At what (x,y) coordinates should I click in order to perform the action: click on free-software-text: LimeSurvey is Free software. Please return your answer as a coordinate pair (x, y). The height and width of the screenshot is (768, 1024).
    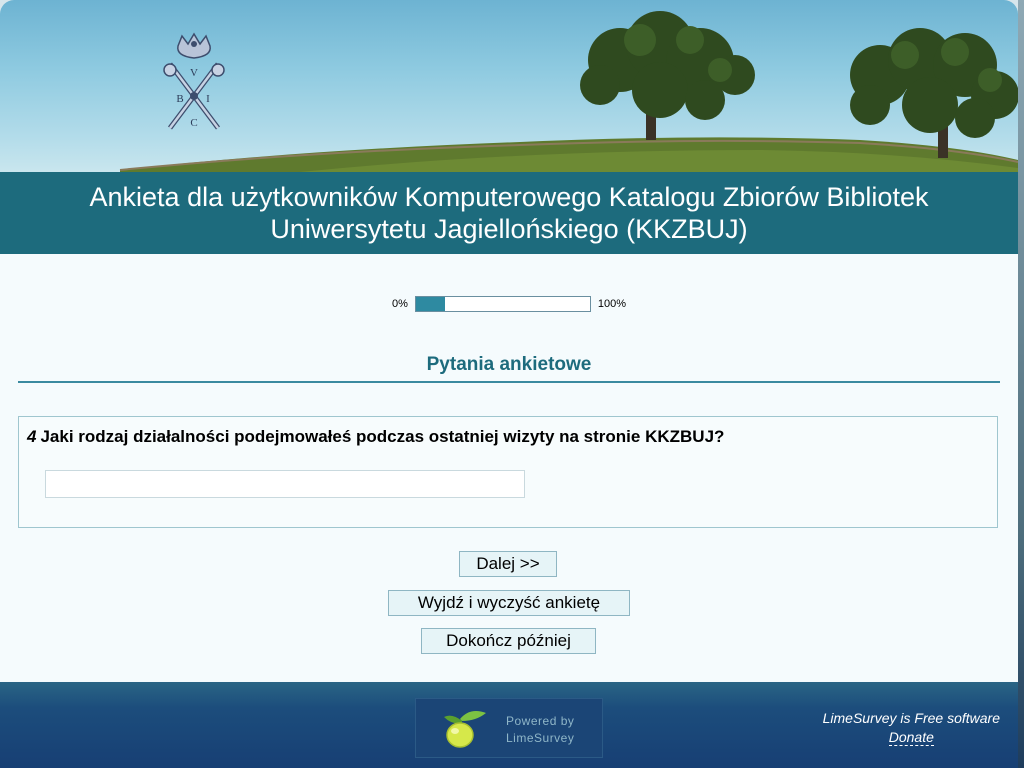
    Looking at the image, I should click on (911, 718).